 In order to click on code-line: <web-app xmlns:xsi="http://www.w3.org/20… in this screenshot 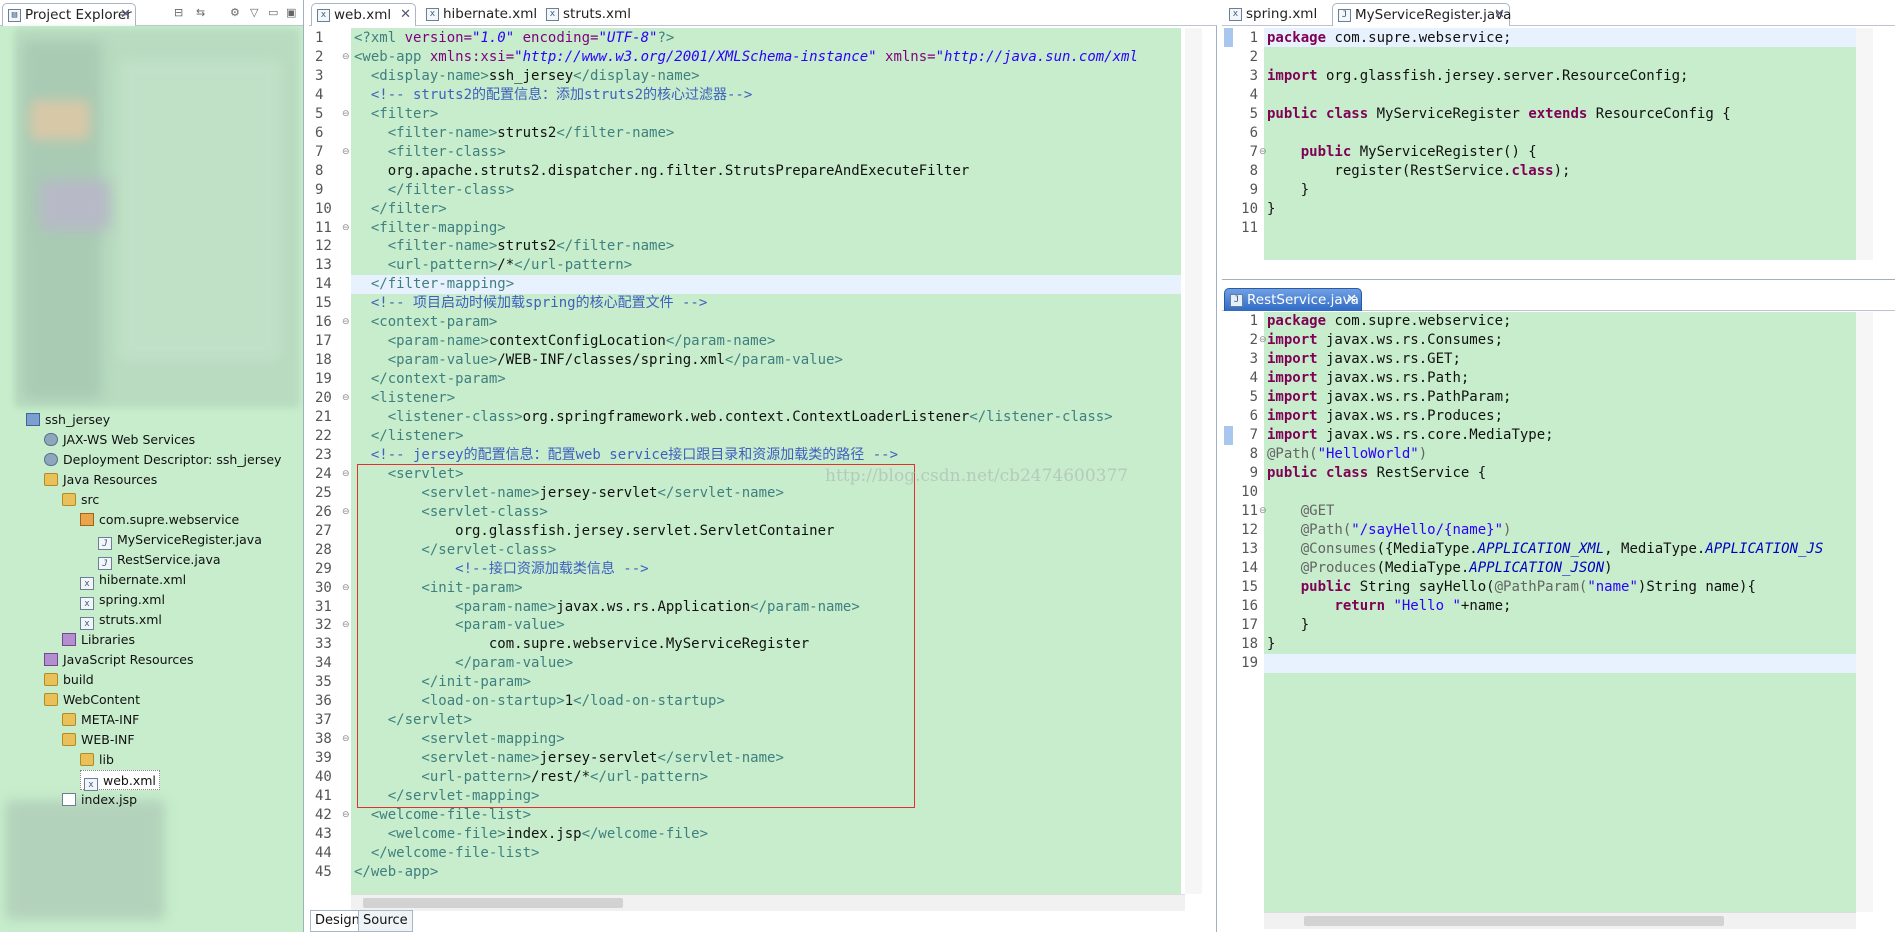, I will do `click(767, 57)`.